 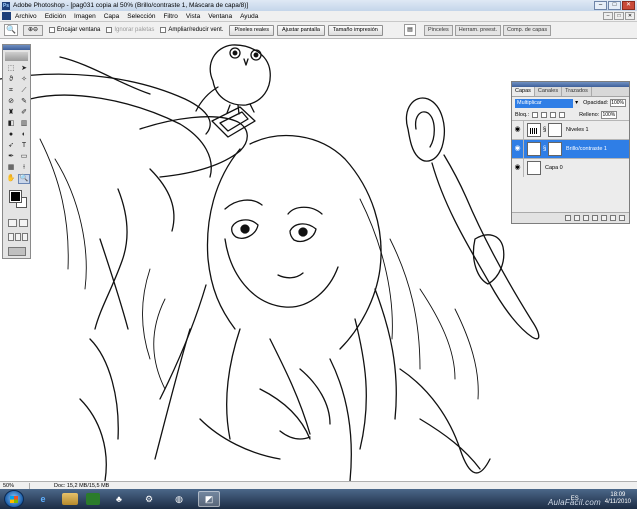 I want to click on menu-imagen: Imagen, so click(x=85, y=16).